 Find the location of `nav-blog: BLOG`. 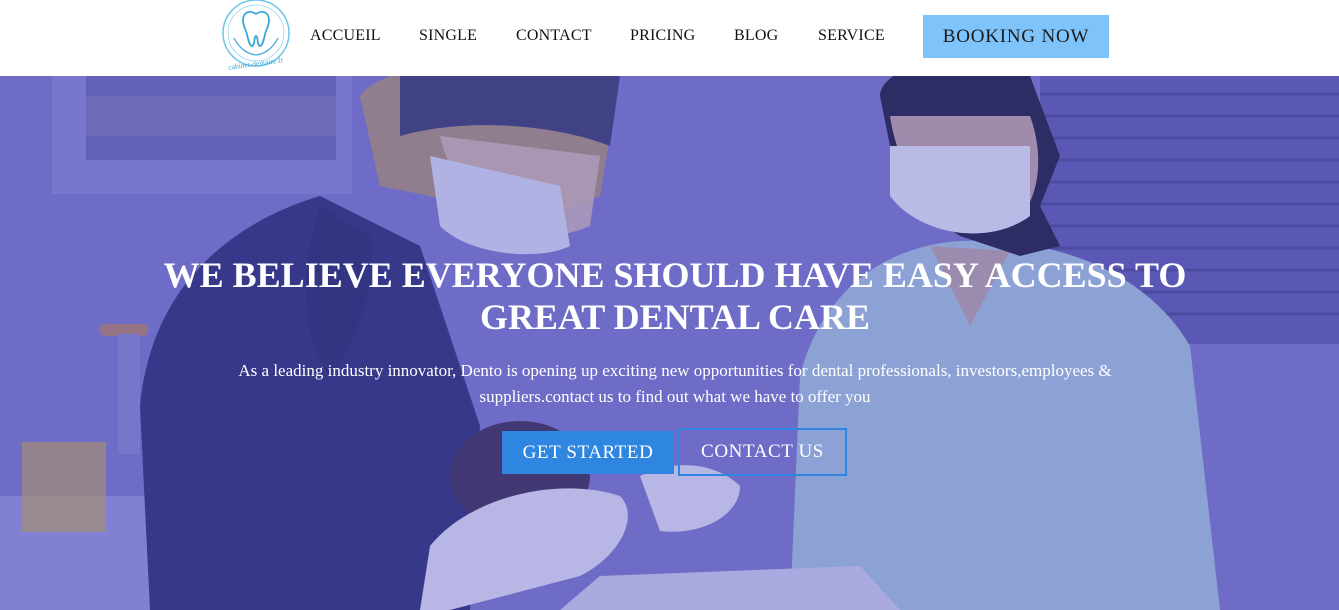

nav-blog: BLOG is located at coordinates (756, 36).